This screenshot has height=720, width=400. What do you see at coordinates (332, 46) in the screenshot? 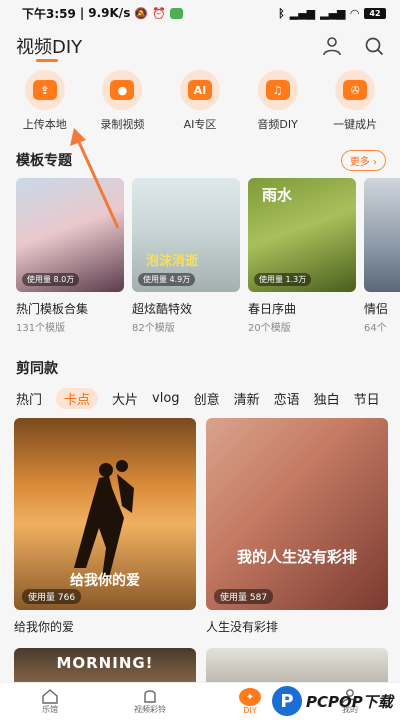
I see `profile-icon` at bounding box center [332, 46].